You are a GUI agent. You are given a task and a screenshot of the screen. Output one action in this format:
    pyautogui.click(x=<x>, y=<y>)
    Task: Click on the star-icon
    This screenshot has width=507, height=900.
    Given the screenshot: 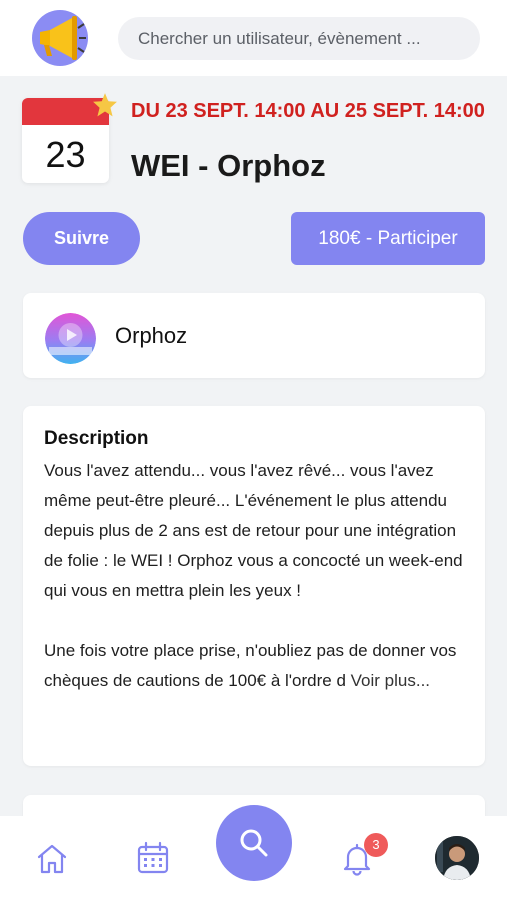 What is the action you would take?
    pyautogui.click(x=105, y=105)
    